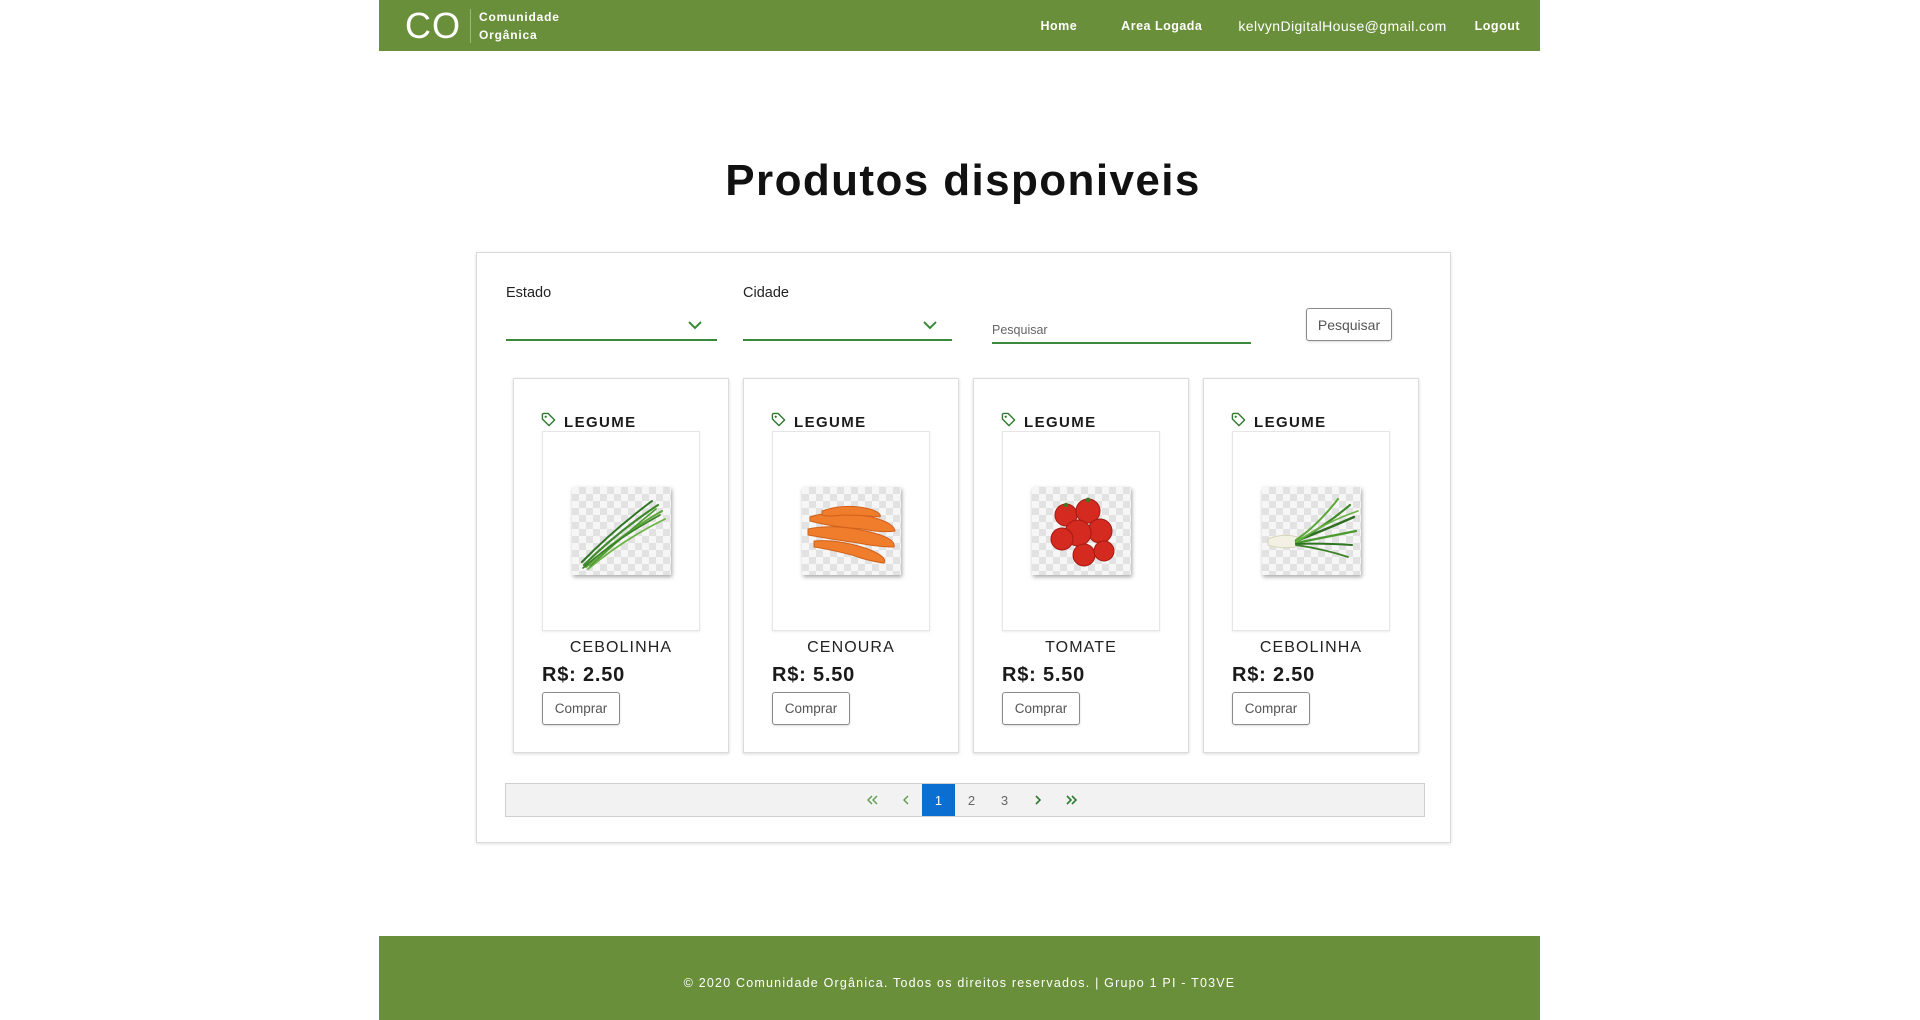 This screenshot has width=1920, height=1020. I want to click on prev-page-button, so click(905, 800).